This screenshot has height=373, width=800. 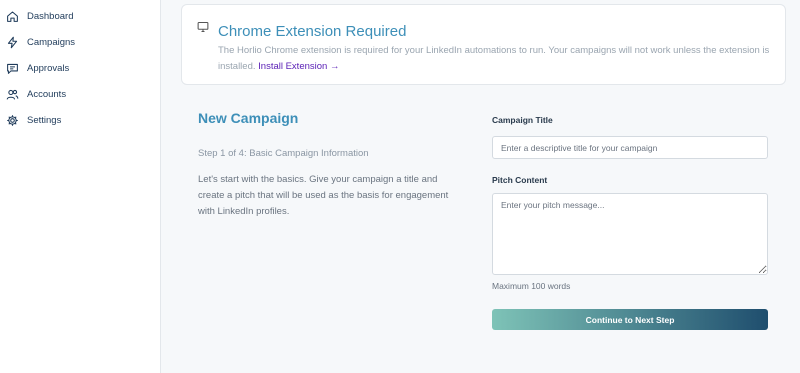 What do you see at coordinates (50, 16) in the screenshot?
I see `sidebar-item-label: Dashboard` at bounding box center [50, 16].